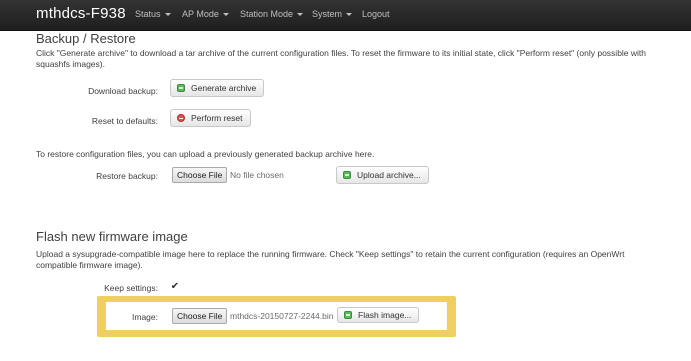 This screenshot has height=361, width=691. Describe the element at coordinates (348, 315) in the screenshot. I see `flash-icon` at that location.